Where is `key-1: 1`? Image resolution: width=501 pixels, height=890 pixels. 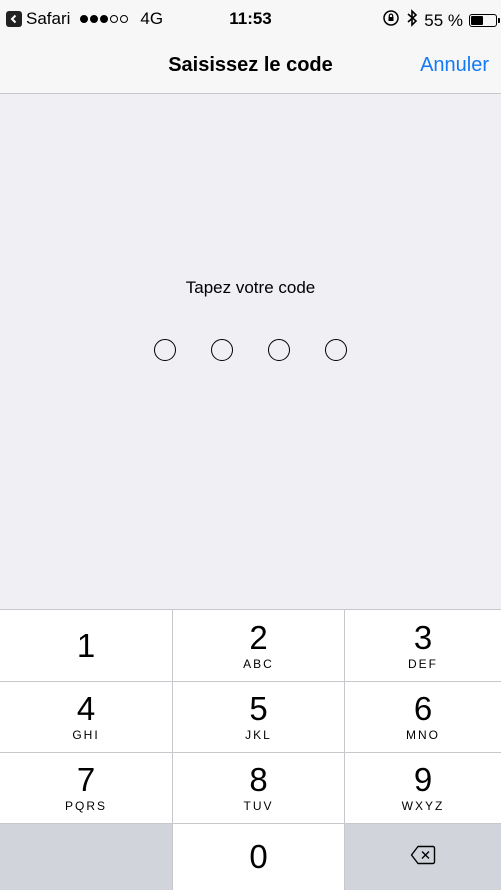 key-1: 1 is located at coordinates (86, 645).